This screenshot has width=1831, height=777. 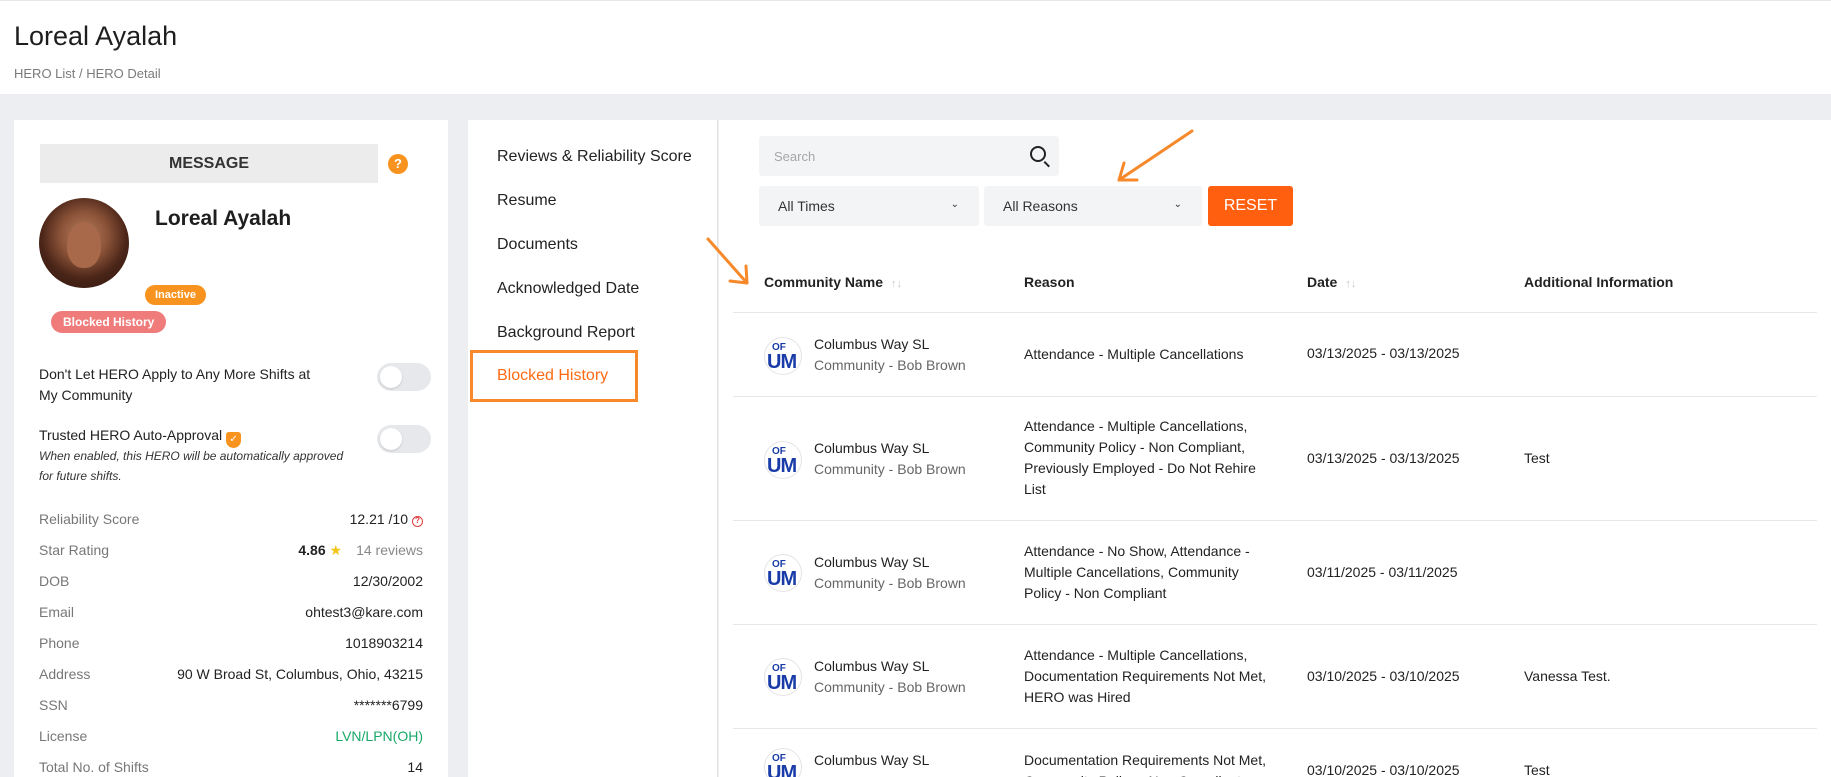 What do you see at coordinates (175, 295) in the screenshot?
I see `status-badge: Inactive` at bounding box center [175, 295].